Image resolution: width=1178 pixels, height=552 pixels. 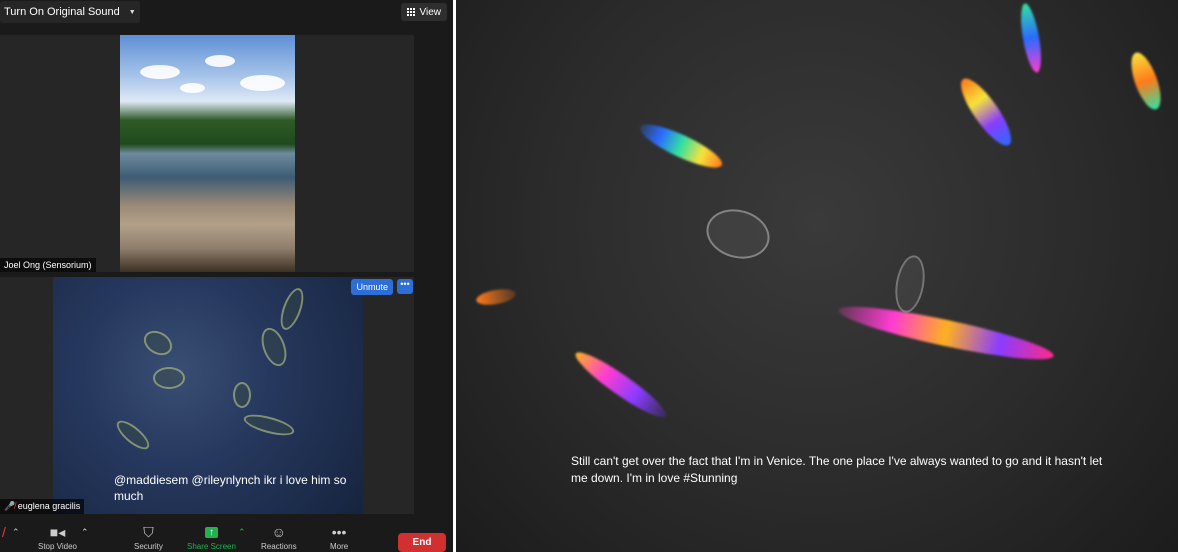 I want to click on security-button: ⛉ Security, so click(x=148, y=537).